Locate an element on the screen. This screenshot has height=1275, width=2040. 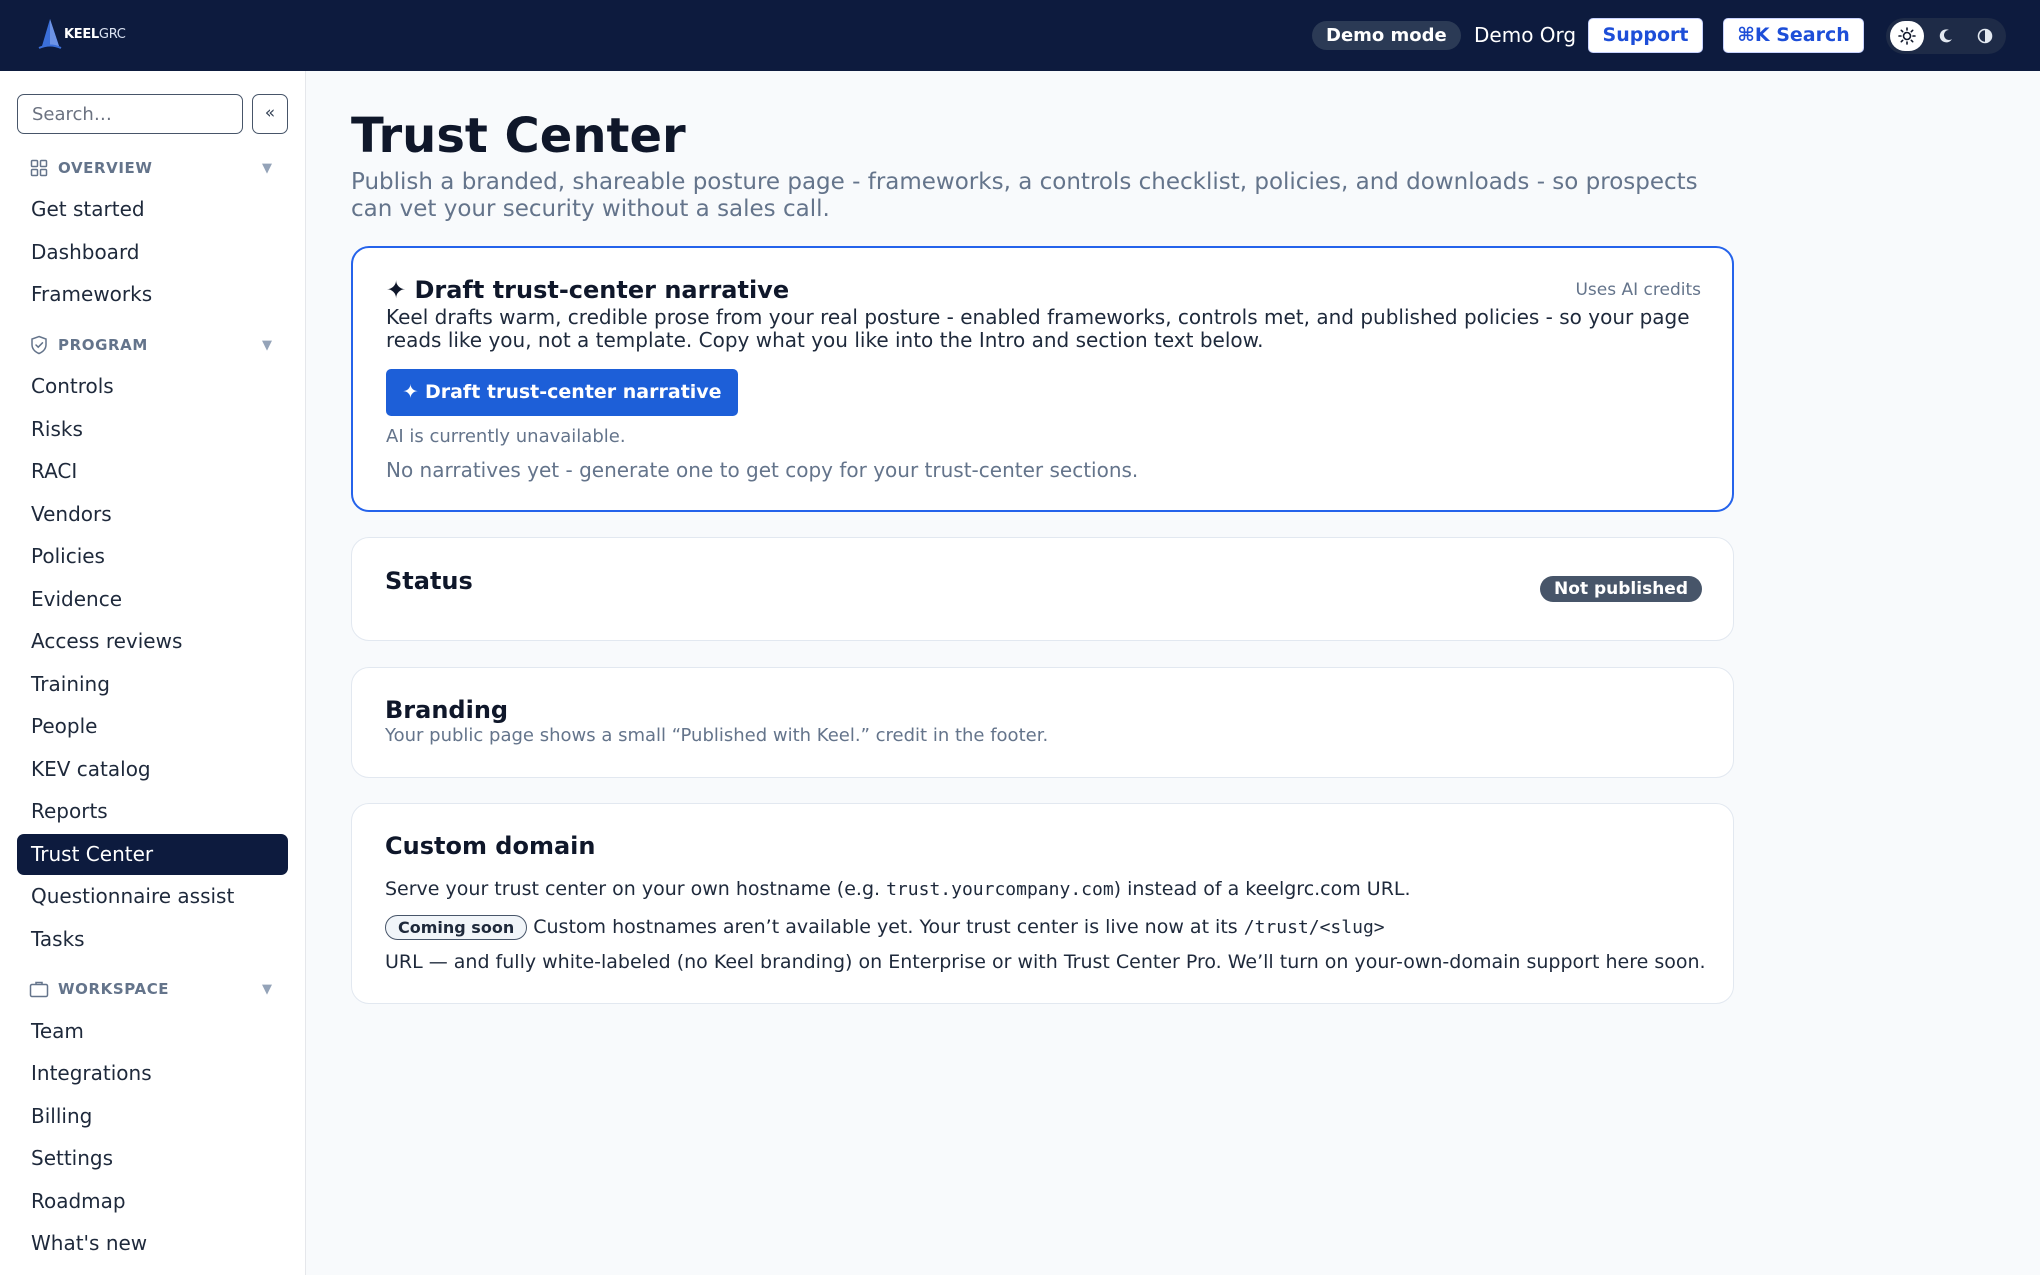
sidebar-item-controls: Controls is located at coordinates (152, 386).